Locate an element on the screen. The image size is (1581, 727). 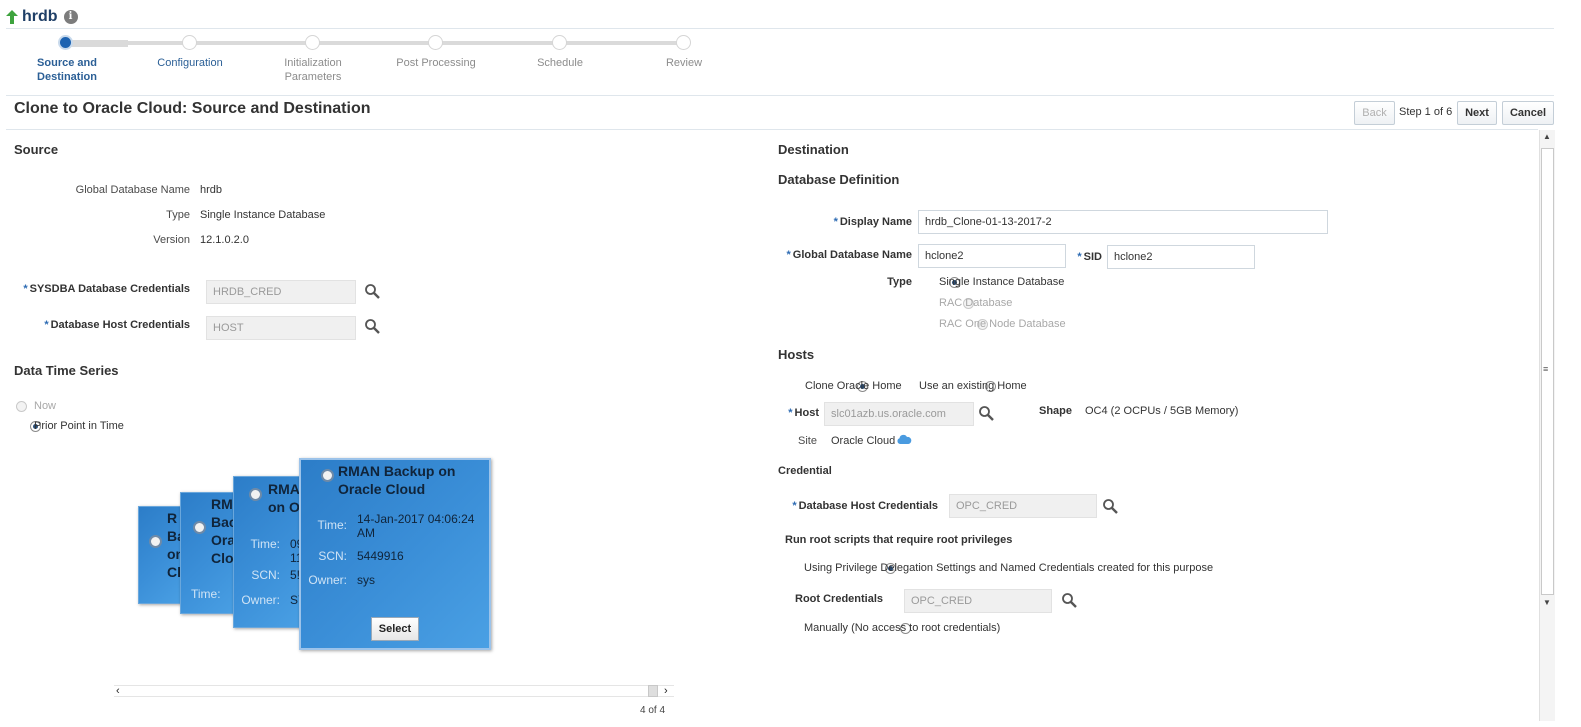
backup-time-key: Time: is located at coordinates (332, 525).